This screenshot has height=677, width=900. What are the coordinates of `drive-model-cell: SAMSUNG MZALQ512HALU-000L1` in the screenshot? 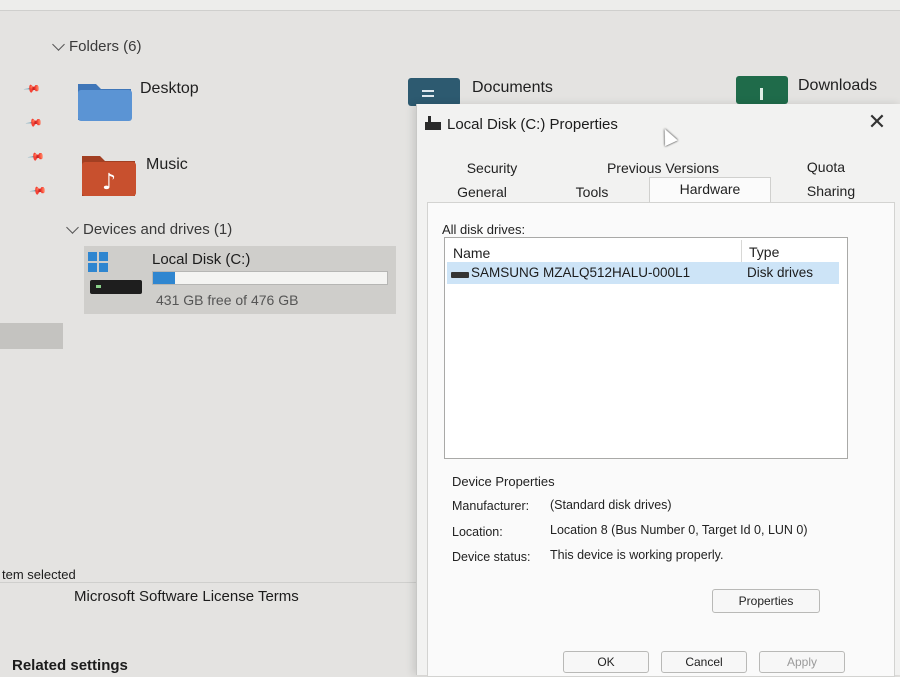 It's located at (581, 272).